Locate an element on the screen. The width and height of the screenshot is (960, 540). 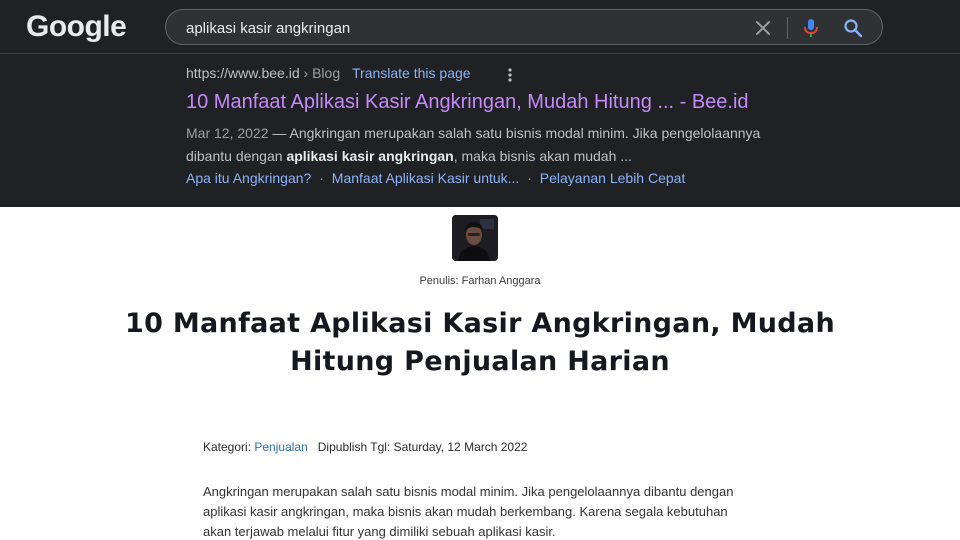
published-date: Dipublish Tgl: Saturday, 12 March 2022 is located at coordinates (422, 447).